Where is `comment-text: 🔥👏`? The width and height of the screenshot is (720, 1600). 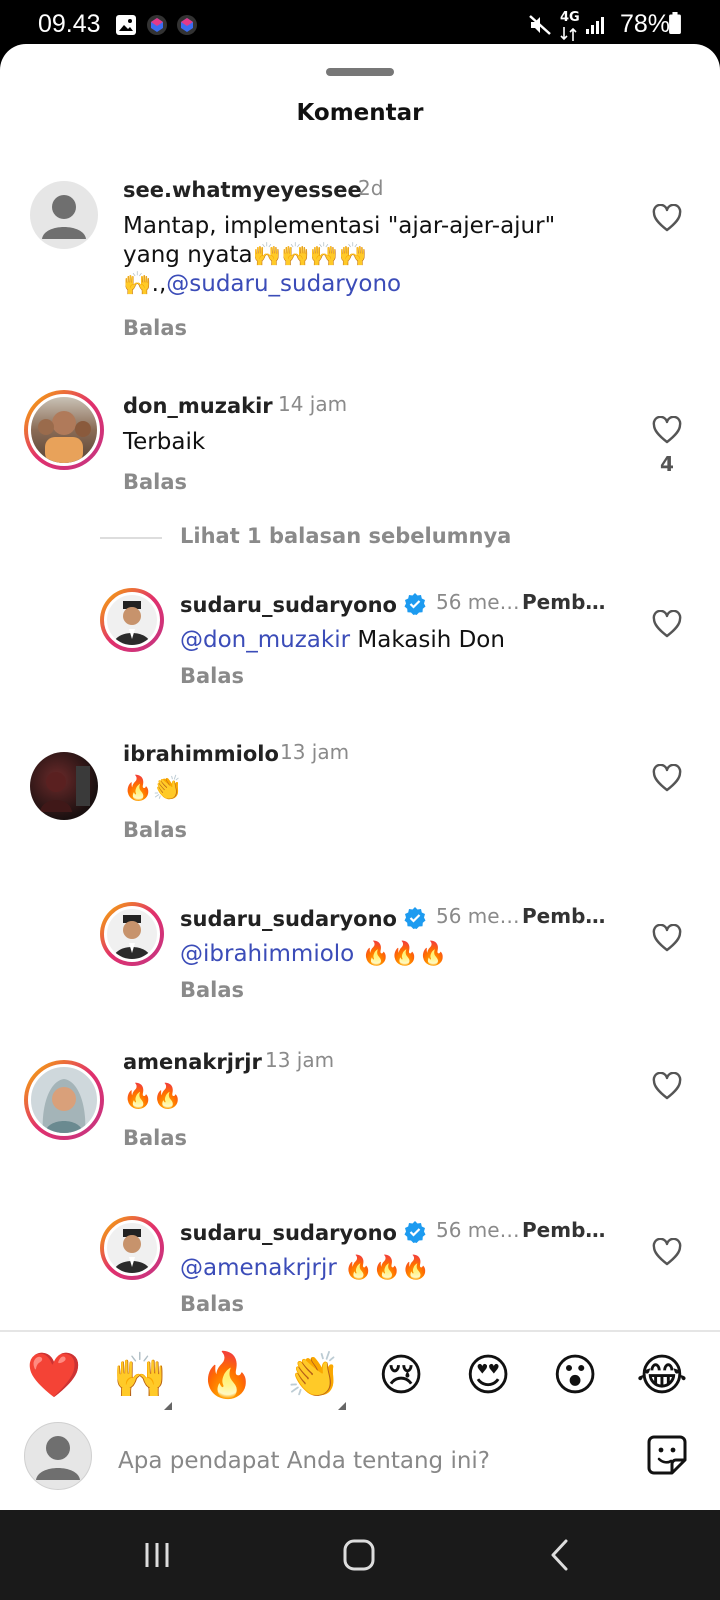 comment-text: 🔥👏 is located at coordinates (153, 788).